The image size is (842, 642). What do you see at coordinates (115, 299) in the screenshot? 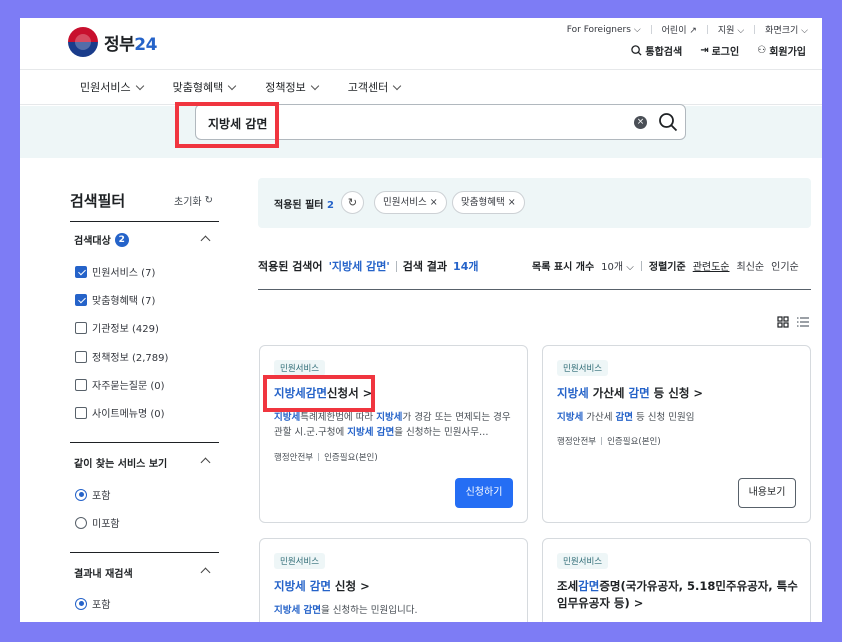
I see `checkbox-custom-benefit: 맞춤형혜택 (7)` at bounding box center [115, 299].